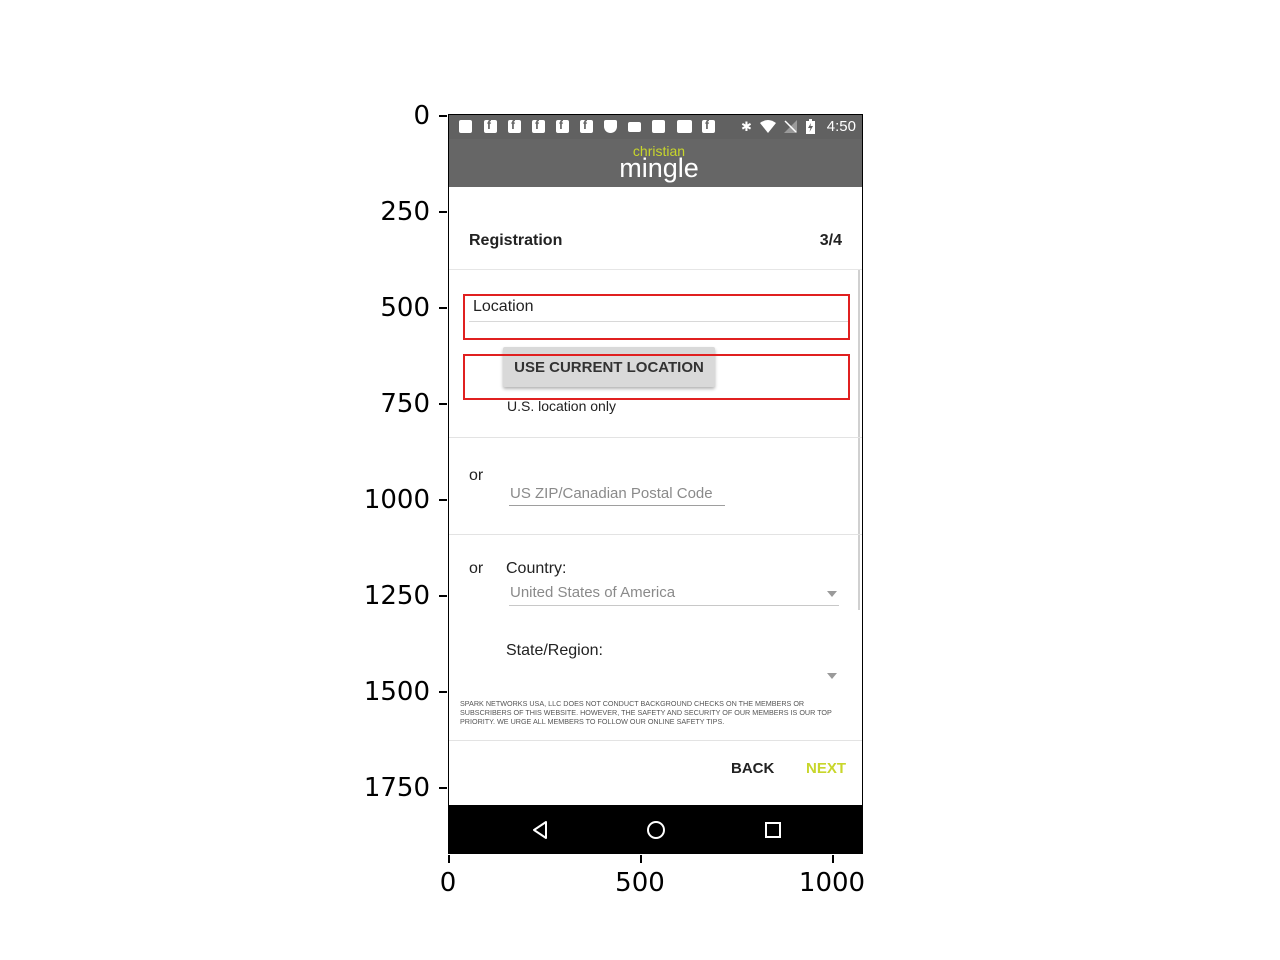 This screenshot has height=960, width=1280. I want to click on wifi-icon, so click(768, 126).